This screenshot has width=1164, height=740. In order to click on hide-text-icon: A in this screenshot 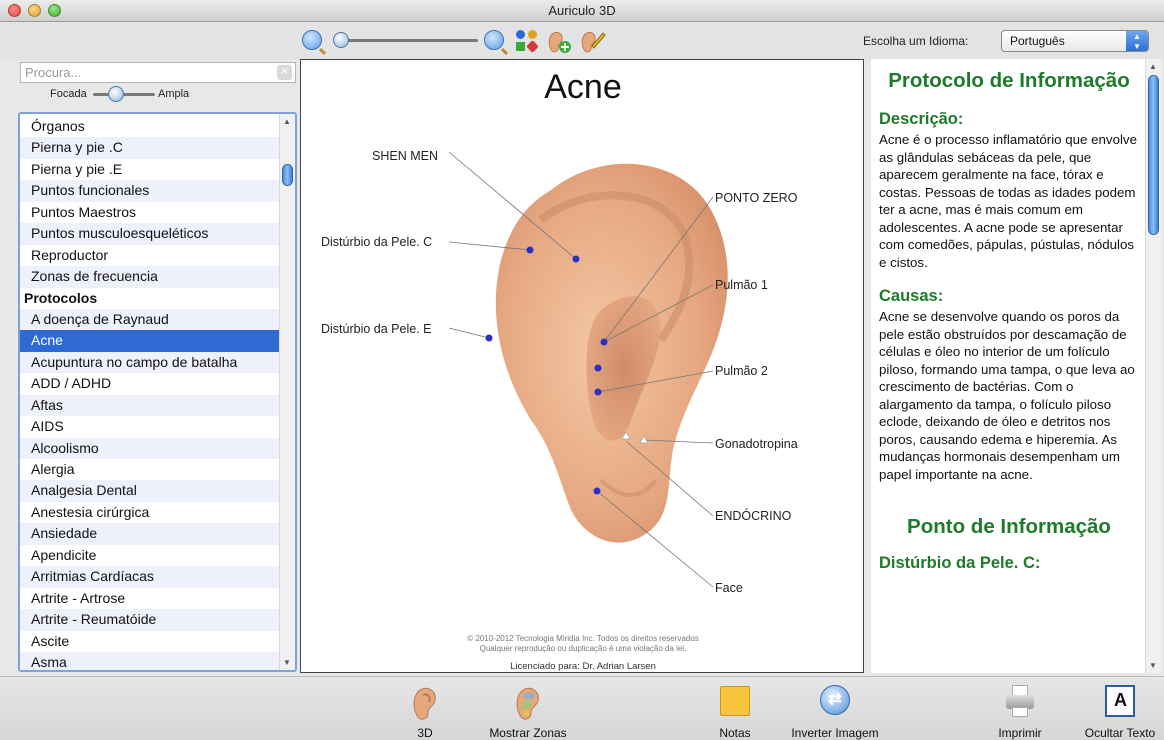, I will do `click(1120, 701)`.